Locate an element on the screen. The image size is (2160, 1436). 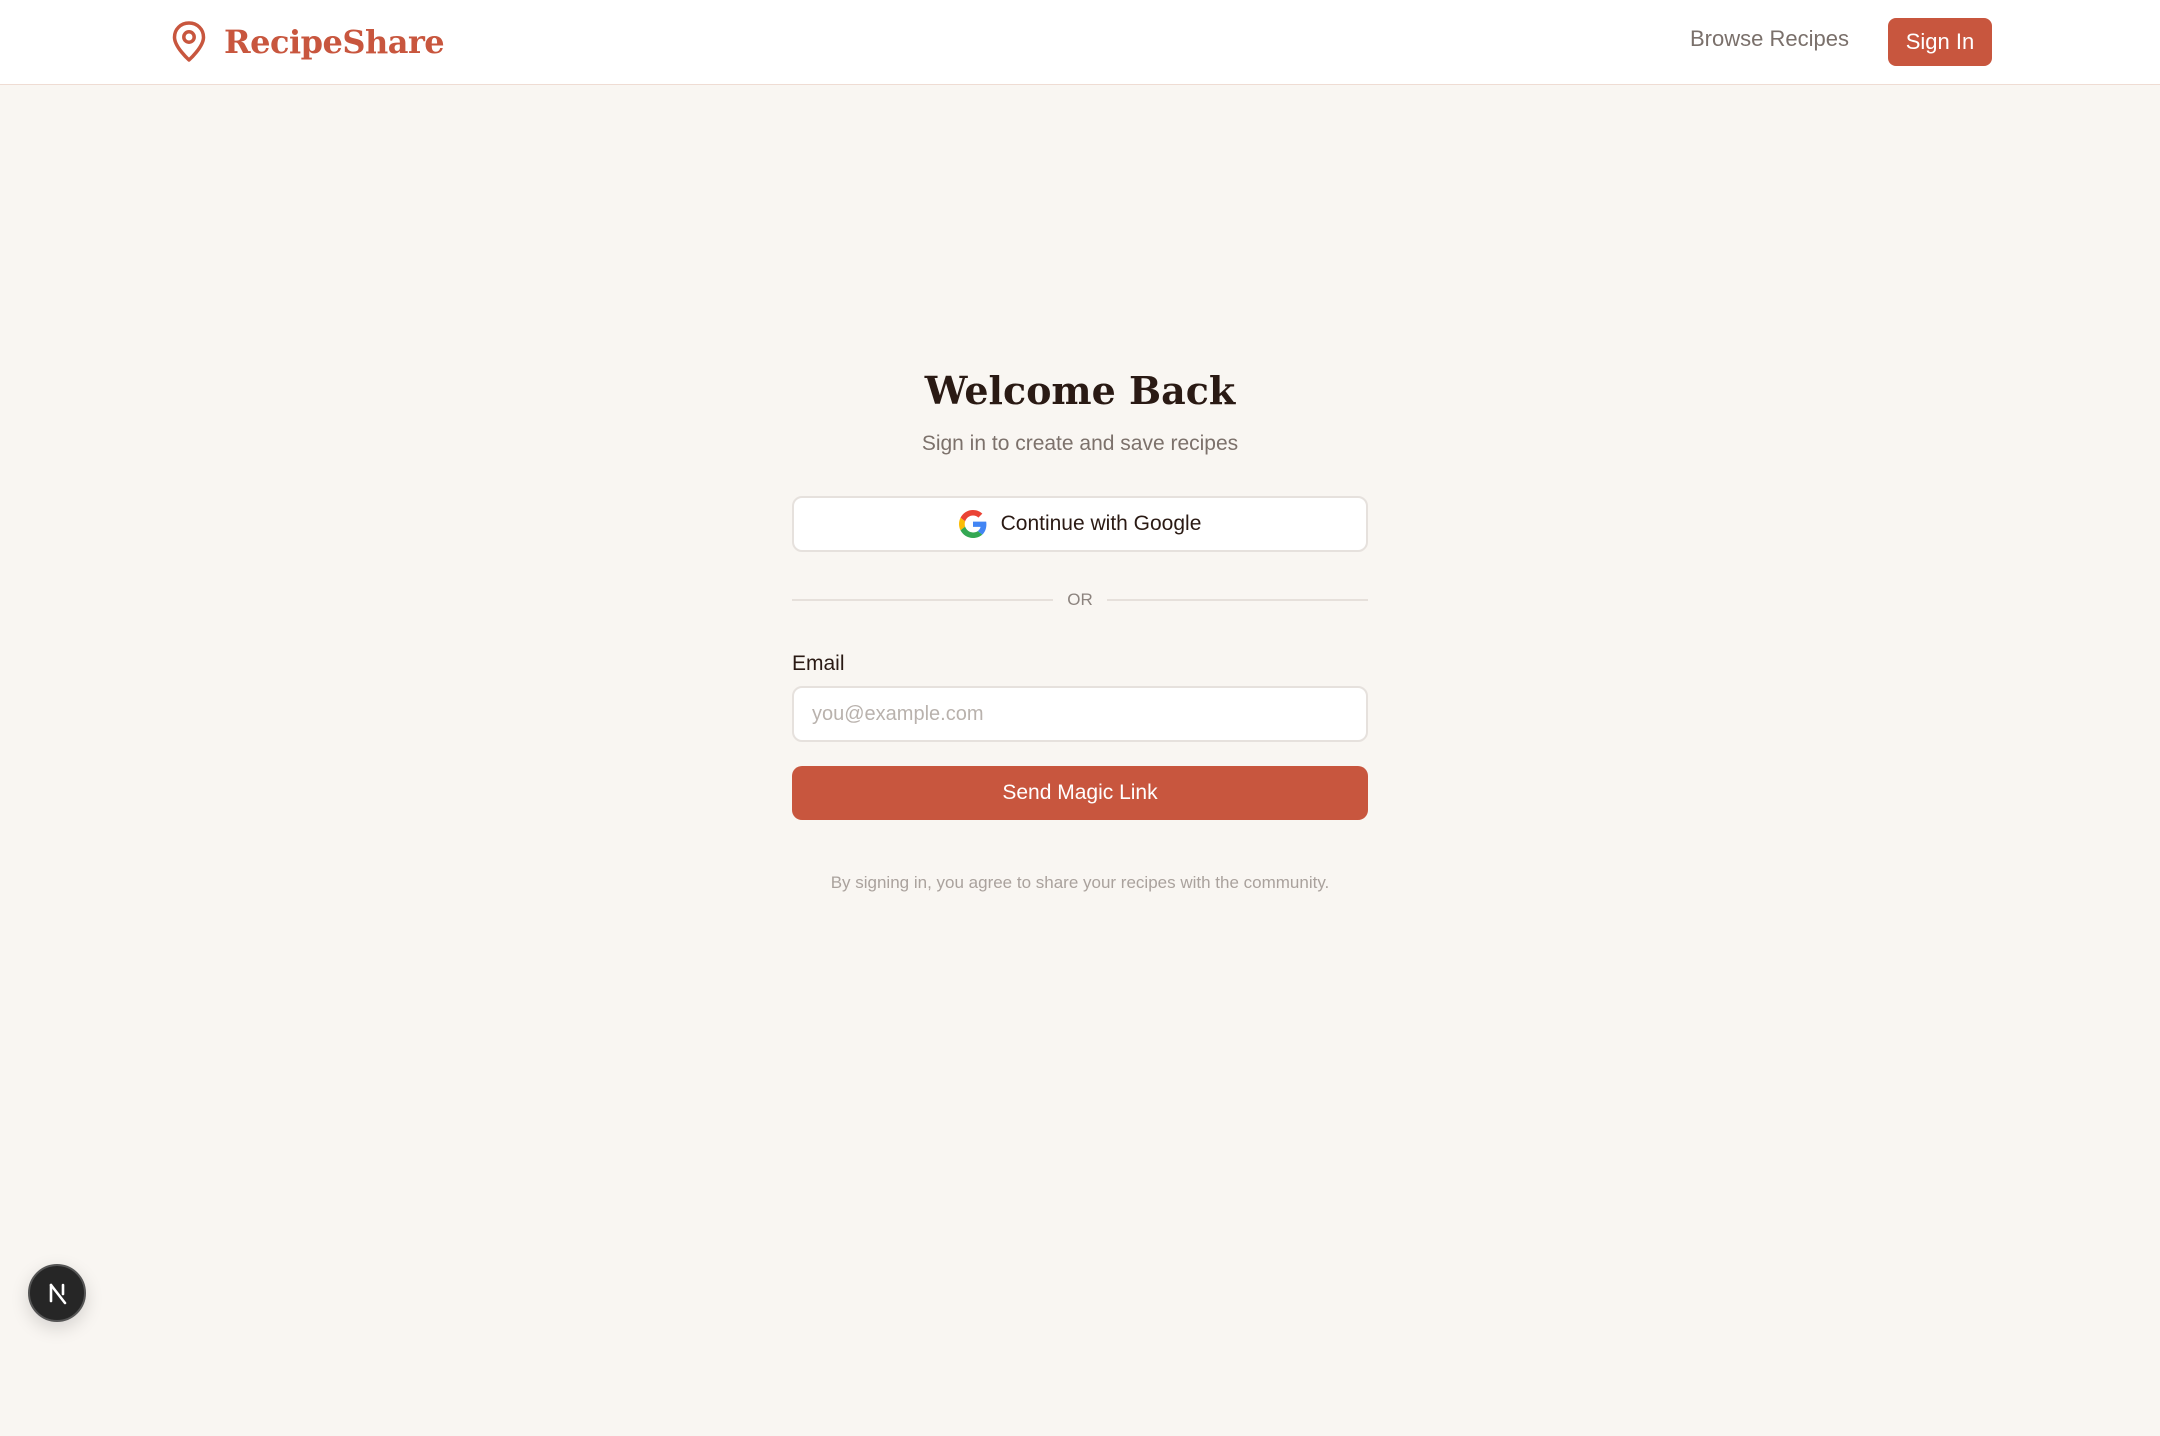
or-divider: OR is located at coordinates (1080, 600).